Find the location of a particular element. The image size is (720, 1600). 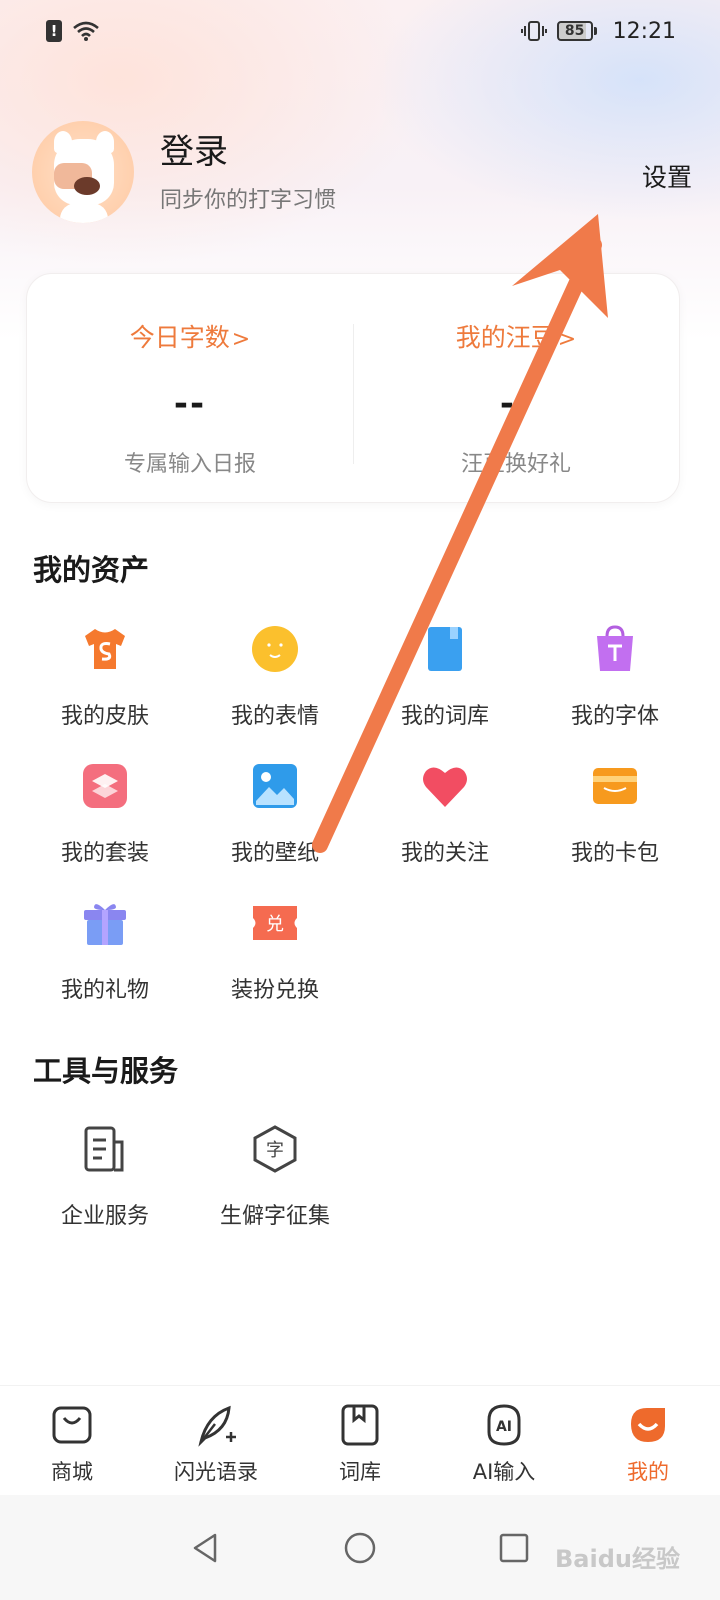

profile-header: 登录 同步你的打字习惯 设置 is located at coordinates (362, 172).